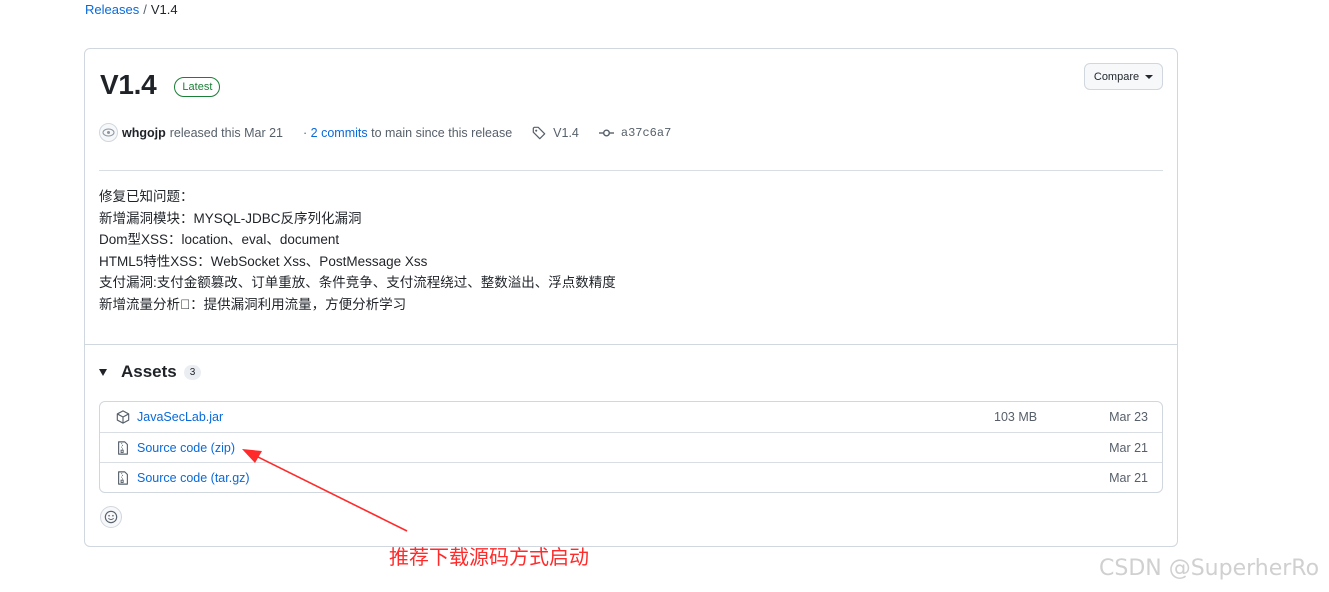 Image resolution: width=1329 pixels, height=592 pixels. What do you see at coordinates (263, 261) in the screenshot?
I see `release-note-line: HTML5特性XSS：WebSocket Xss、PostMessage Xss` at bounding box center [263, 261].